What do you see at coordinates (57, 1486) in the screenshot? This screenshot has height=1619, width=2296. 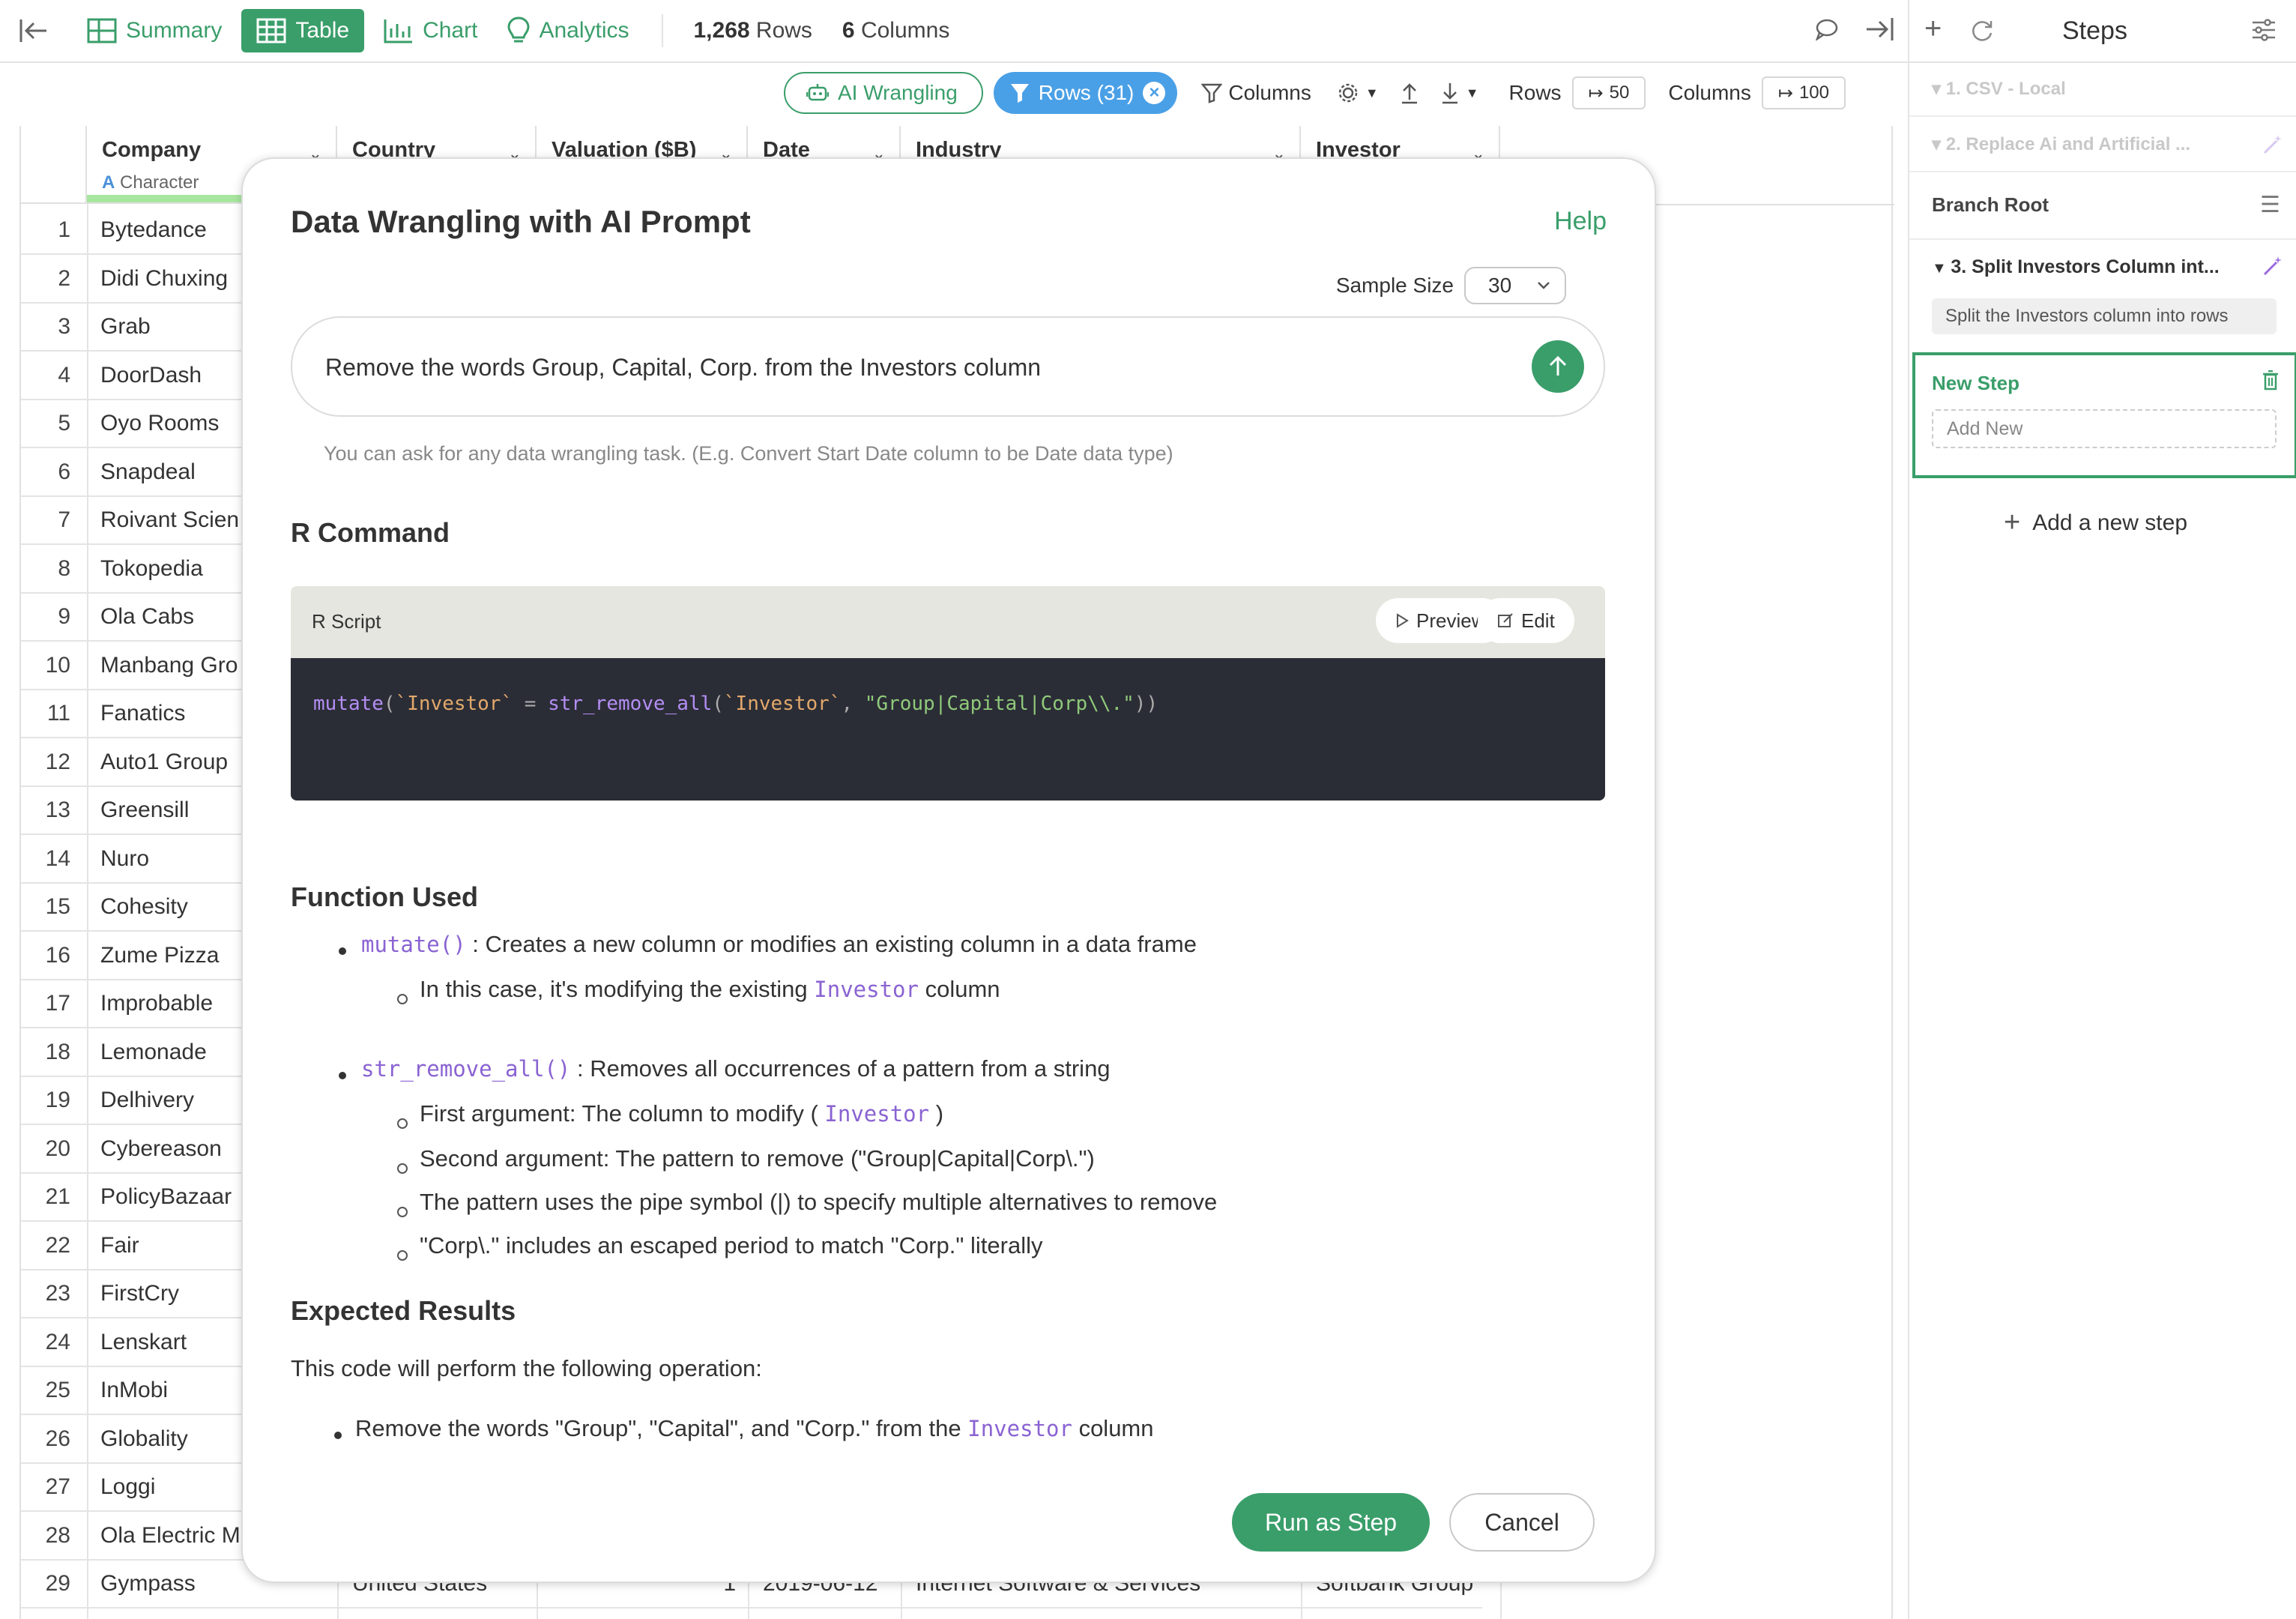 I see `row-number: 27` at bounding box center [57, 1486].